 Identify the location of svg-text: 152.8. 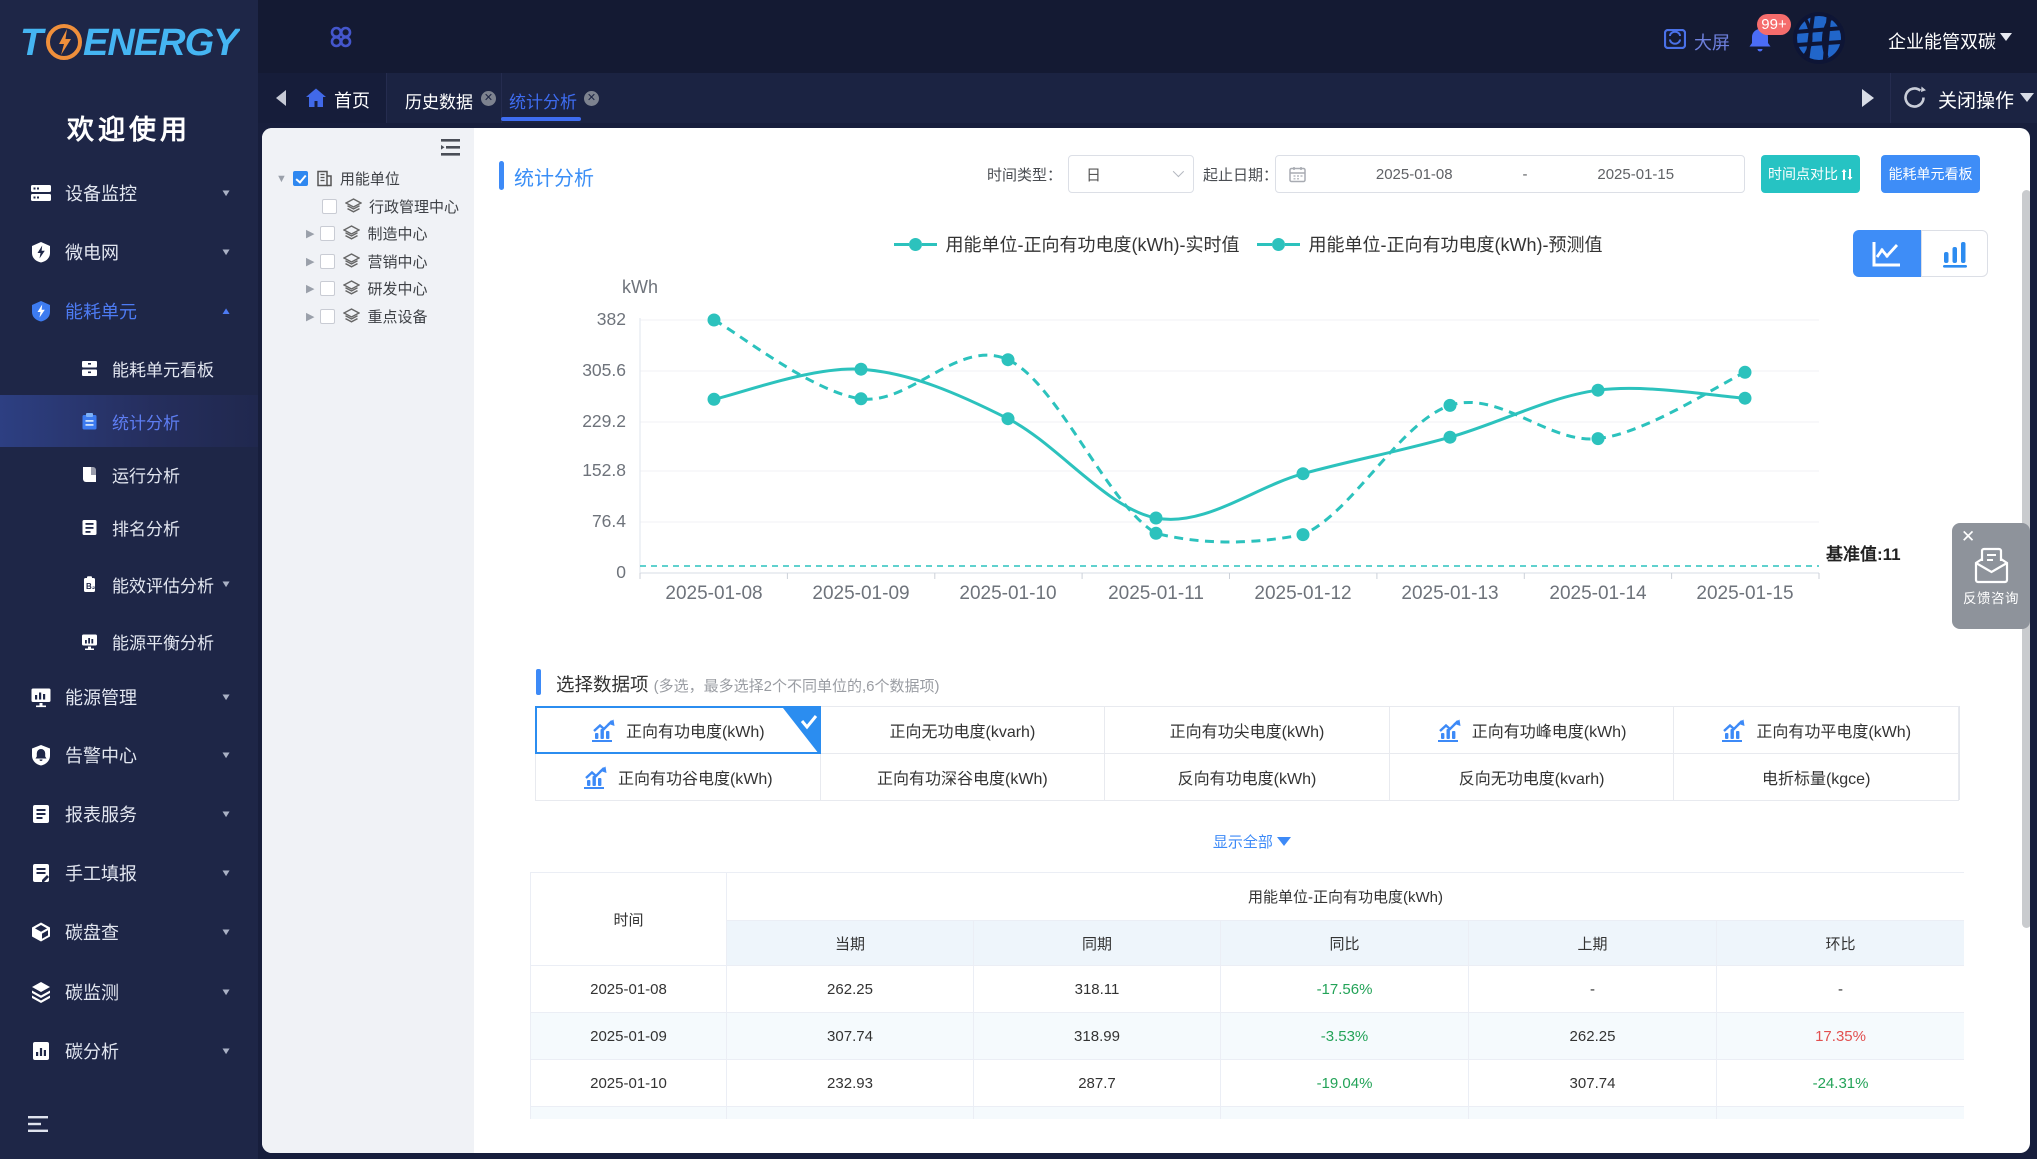
(604, 470).